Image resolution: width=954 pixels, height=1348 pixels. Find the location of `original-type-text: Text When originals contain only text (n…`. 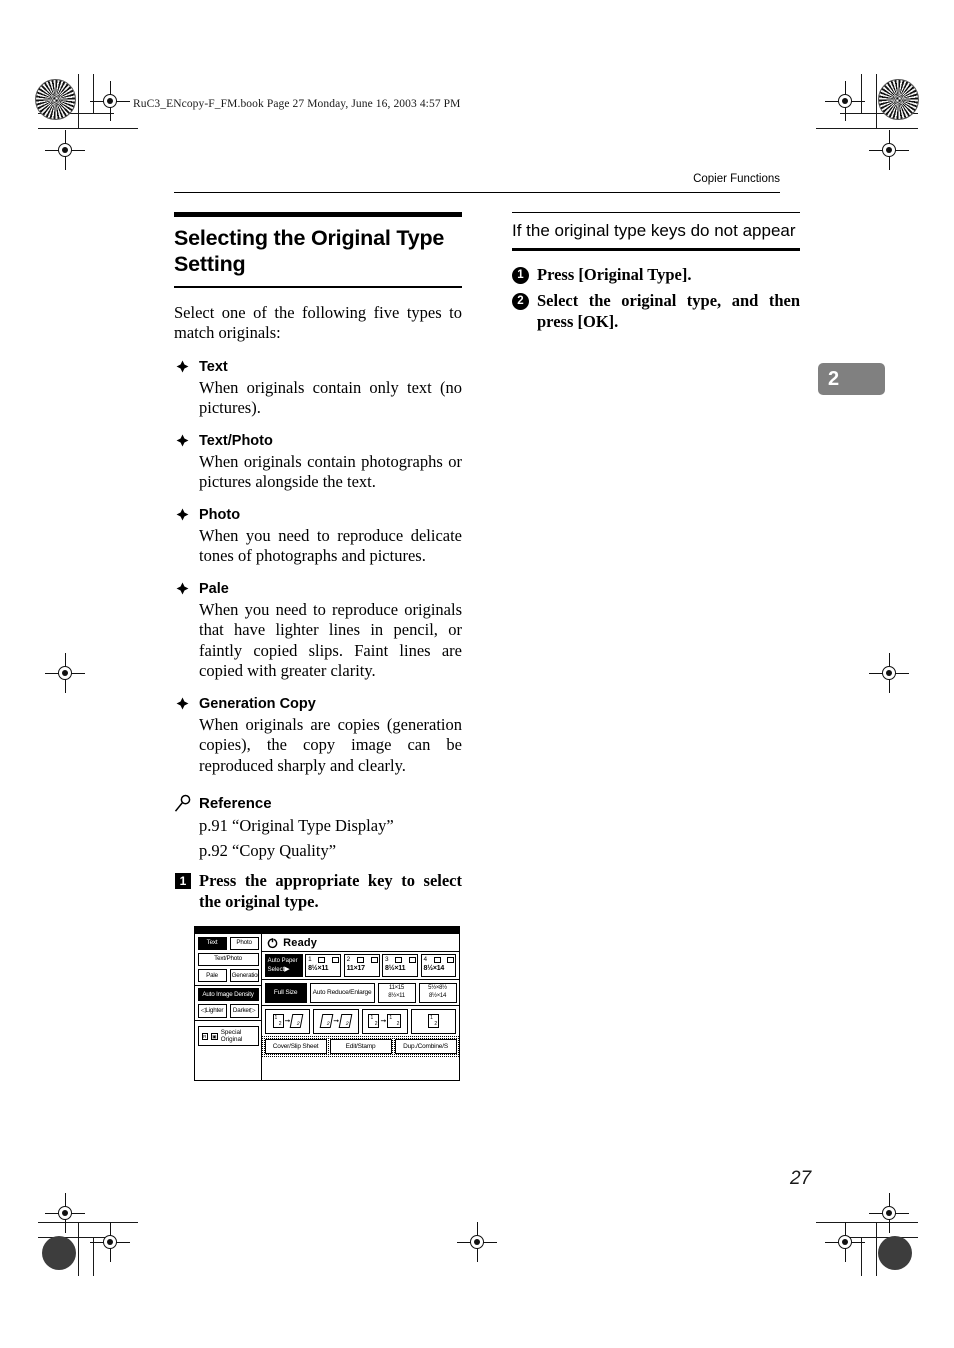

original-type-text: Text When originals contain only text (n… is located at coordinates (318, 388).